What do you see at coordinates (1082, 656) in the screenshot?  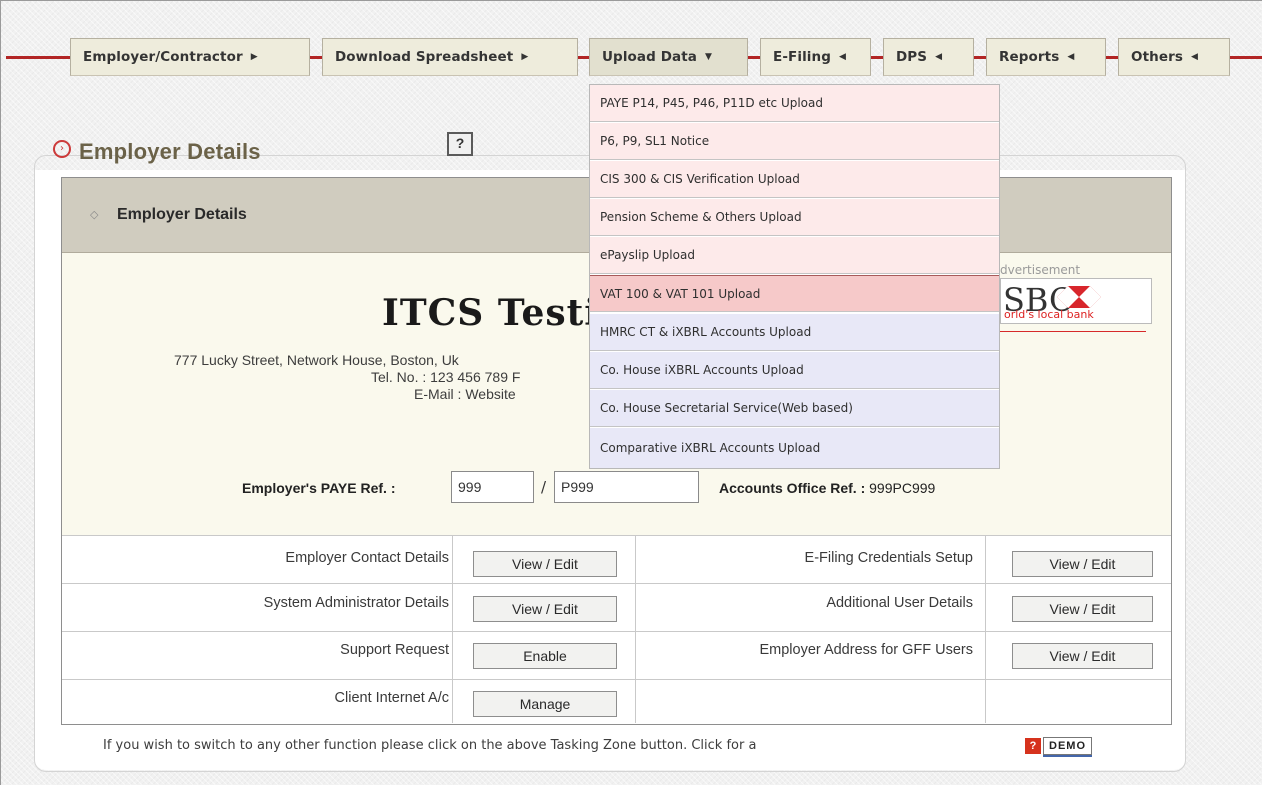 I see `gff-address-view-edit-button: View / Edit` at bounding box center [1082, 656].